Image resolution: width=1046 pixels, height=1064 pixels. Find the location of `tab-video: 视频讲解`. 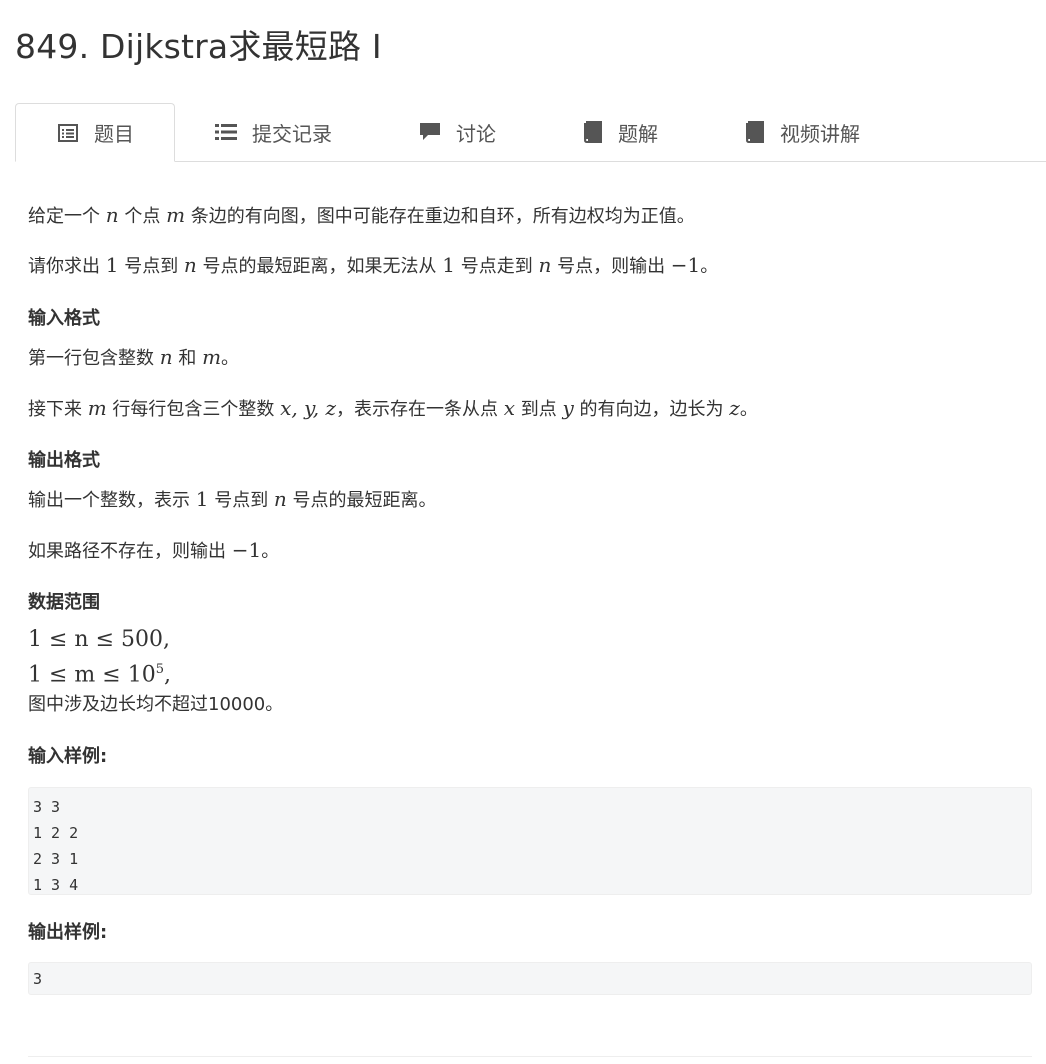

tab-video: 视频讲解 is located at coordinates (801, 132).